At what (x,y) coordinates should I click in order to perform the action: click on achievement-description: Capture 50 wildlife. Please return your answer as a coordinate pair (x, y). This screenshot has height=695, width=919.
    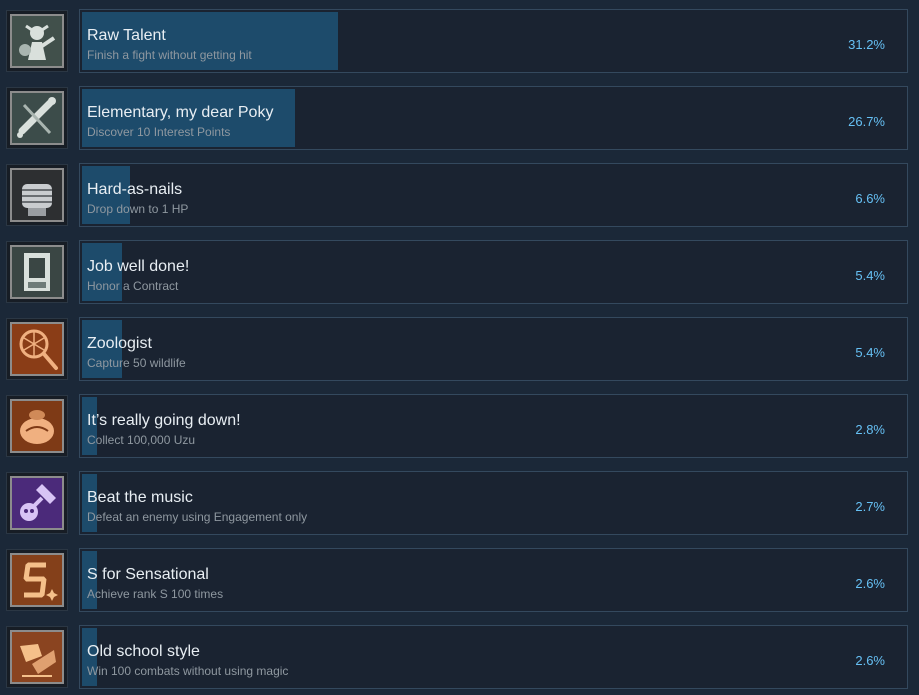
    Looking at the image, I should click on (136, 363).